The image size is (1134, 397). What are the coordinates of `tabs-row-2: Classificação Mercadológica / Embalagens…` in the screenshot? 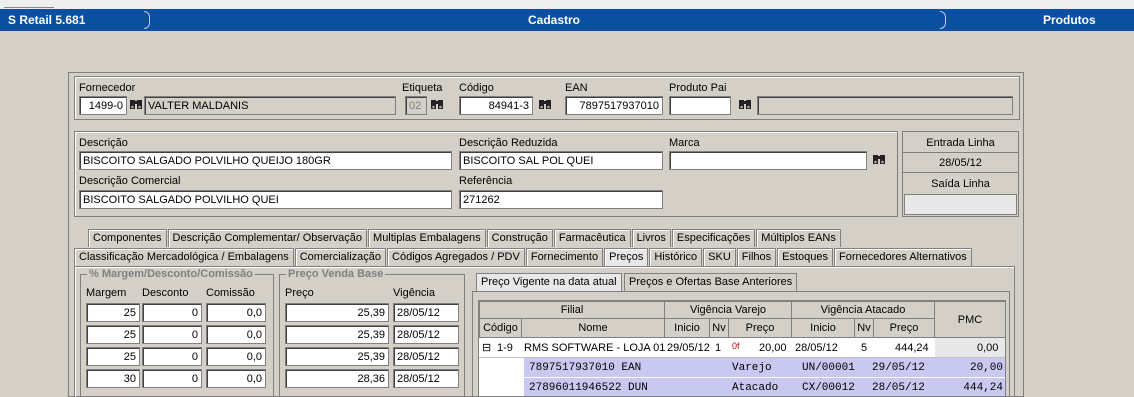 It's located at (523, 257).